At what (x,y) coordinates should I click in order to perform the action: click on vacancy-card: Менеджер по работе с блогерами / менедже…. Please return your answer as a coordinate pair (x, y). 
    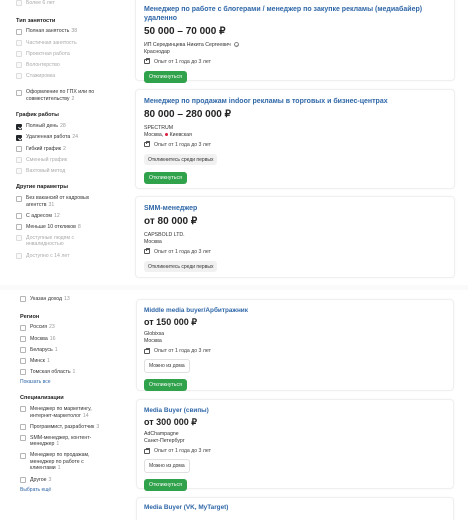
    Looking at the image, I should click on (295, 41).